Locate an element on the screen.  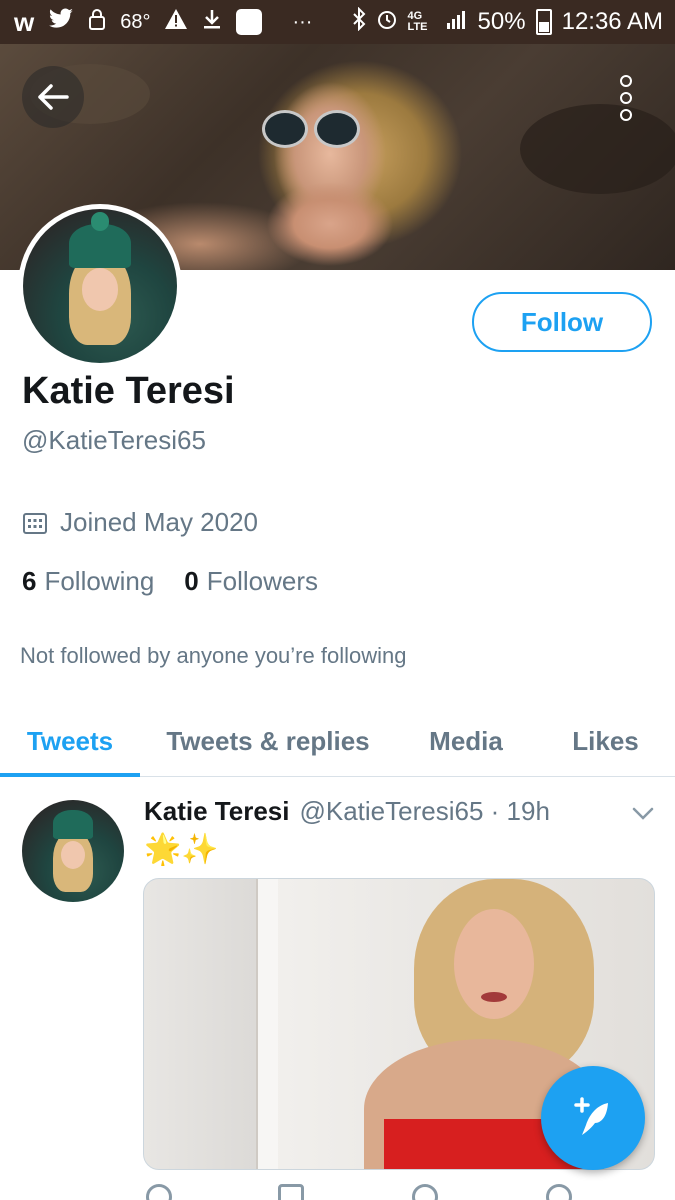
tweet-meta: @KatieTeresi65 · 19h is located at coordinates (424, 811).